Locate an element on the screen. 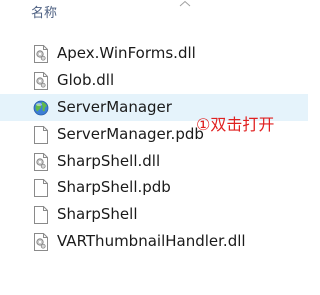 Image resolution: width=320 pixels, height=295 pixels. file-name: ServerManager is located at coordinates (114, 106).